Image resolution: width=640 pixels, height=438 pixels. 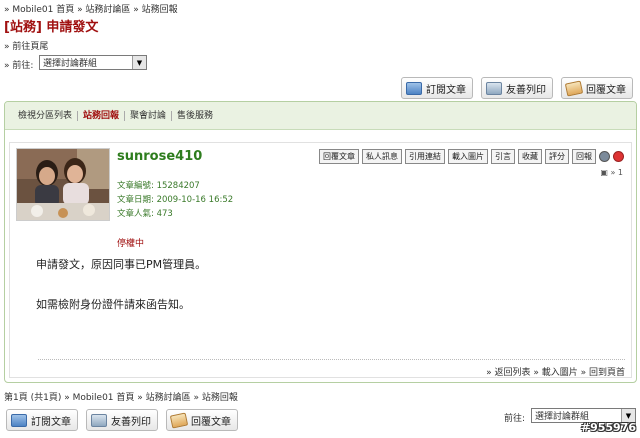 I want to click on reply-post-button: 回覆文章, so click(x=339, y=156).